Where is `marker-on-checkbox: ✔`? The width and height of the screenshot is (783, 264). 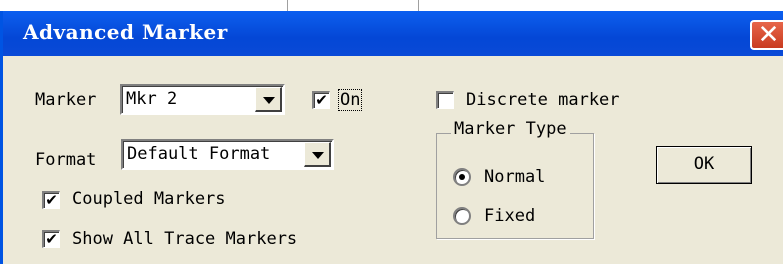 marker-on-checkbox: ✔ is located at coordinates (321, 100).